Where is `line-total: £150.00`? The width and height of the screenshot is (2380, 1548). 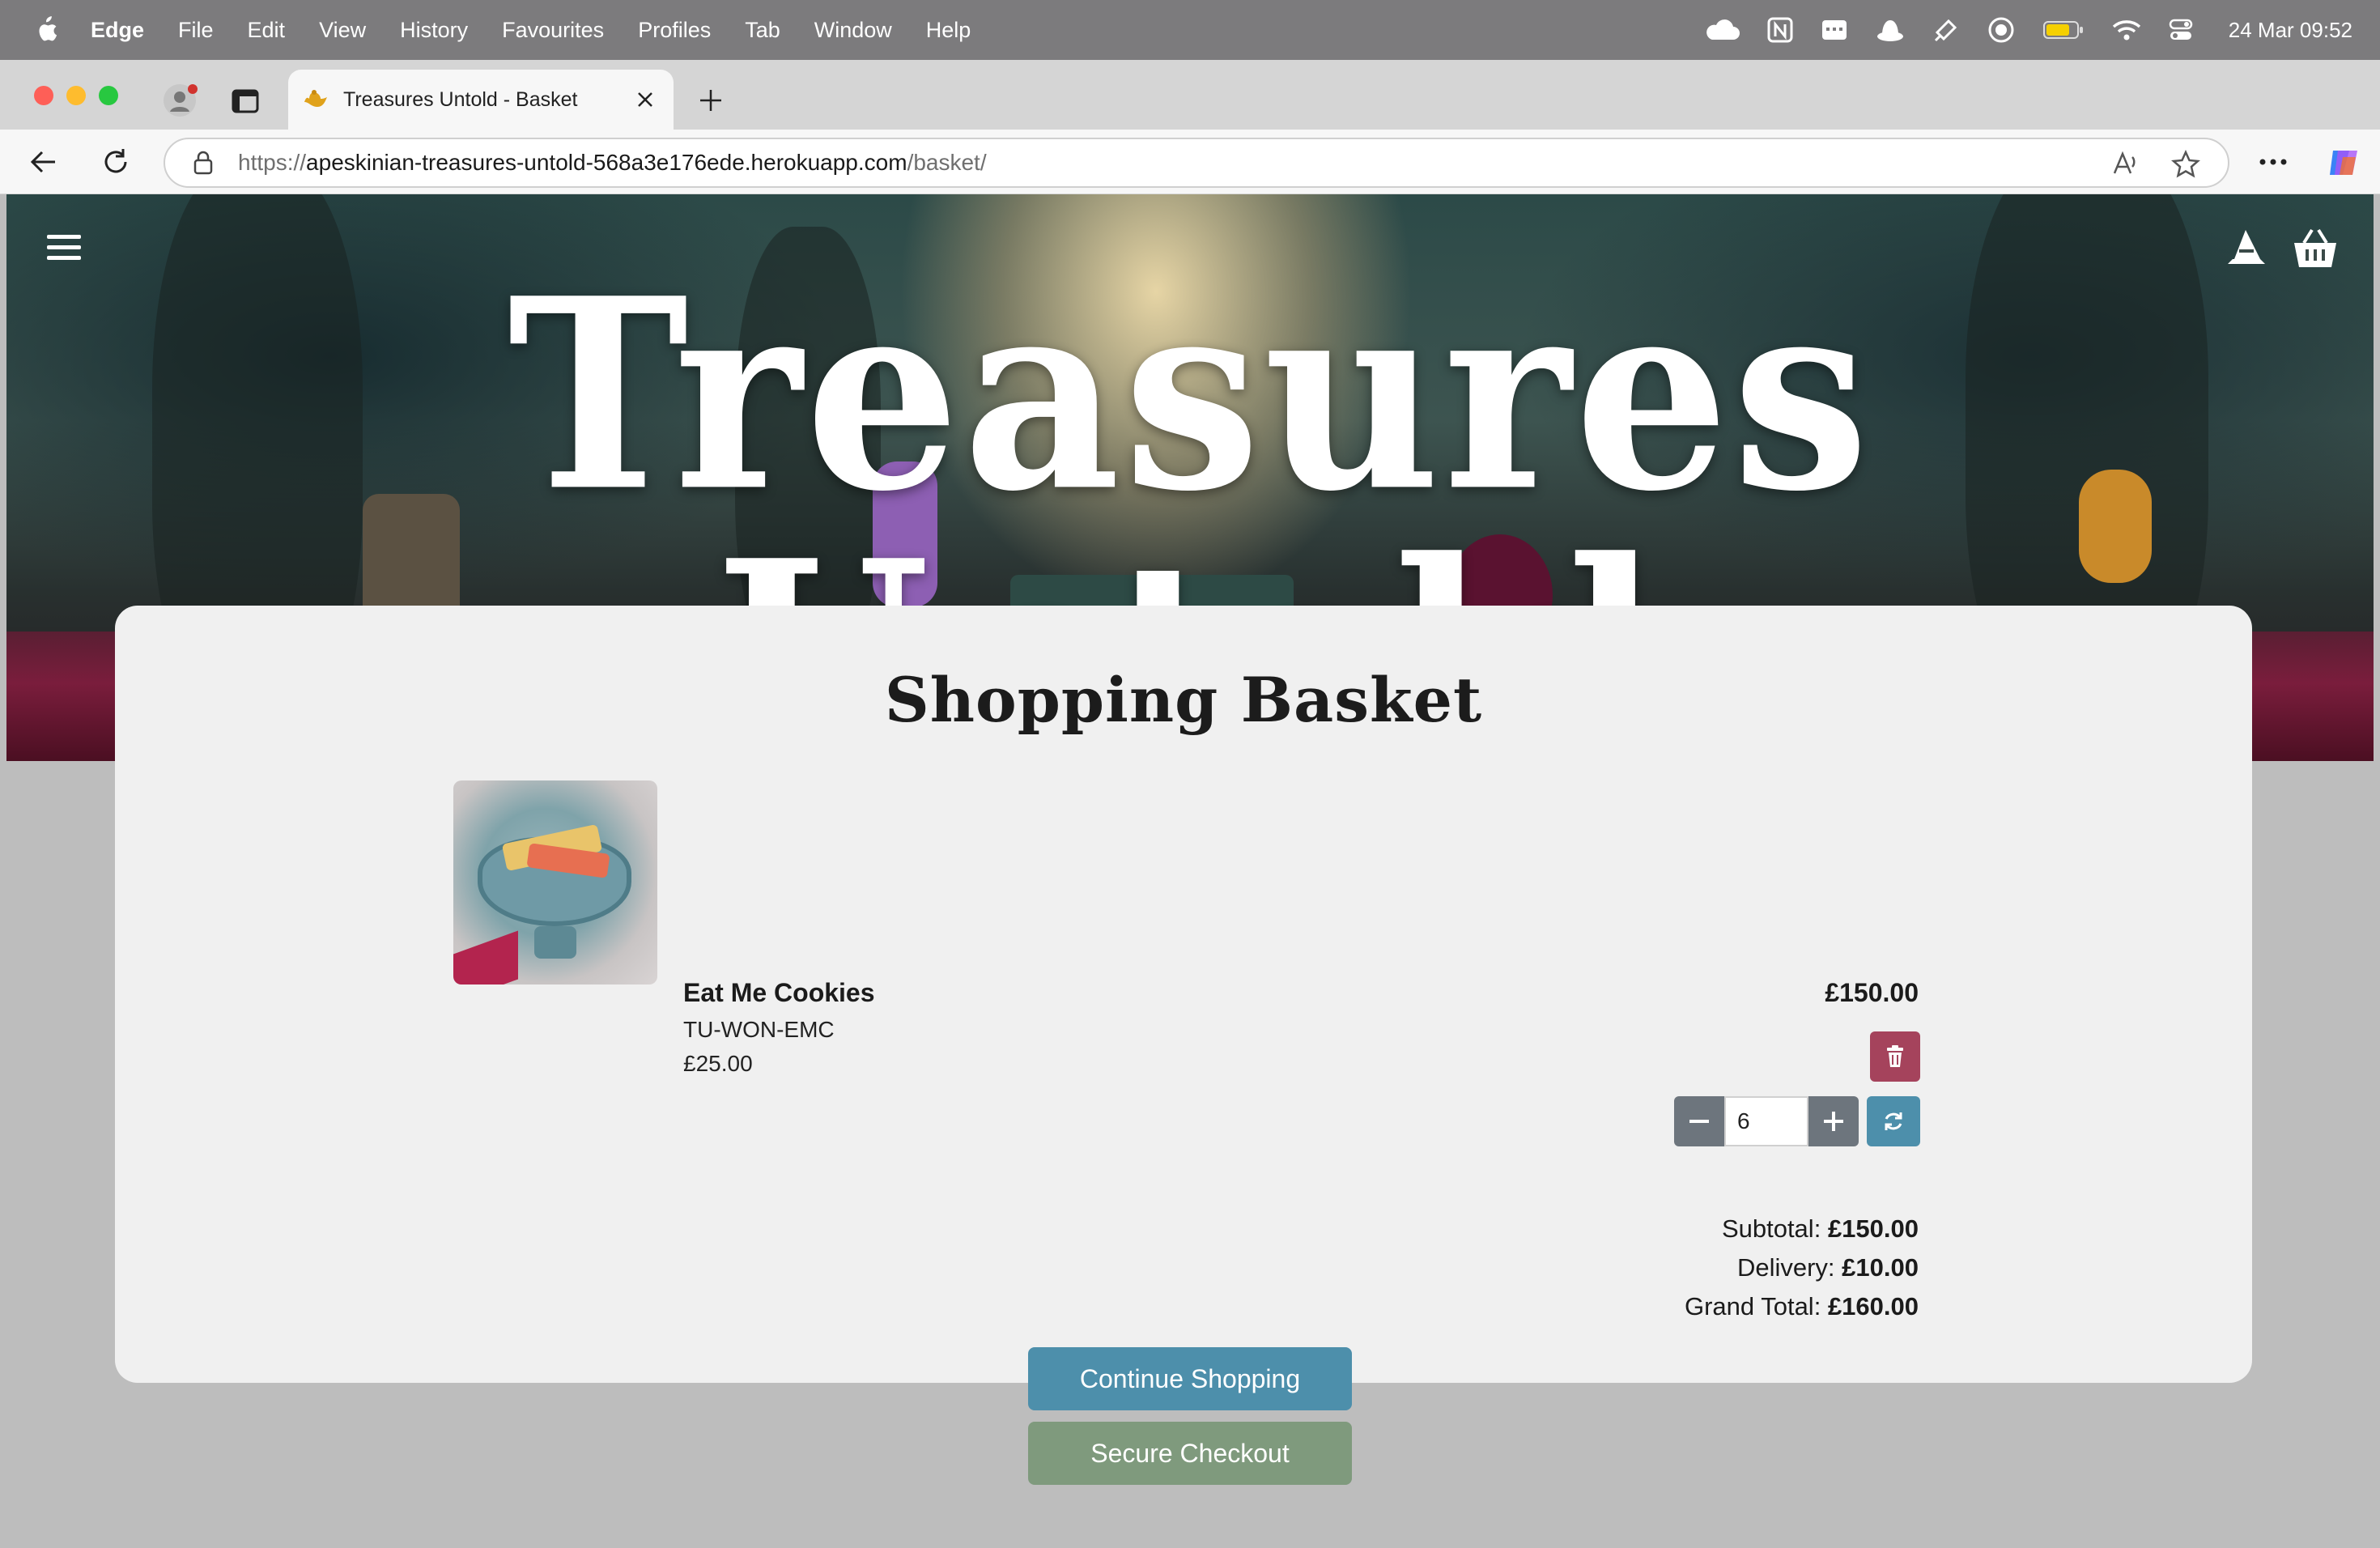
line-total: £150.00 is located at coordinates (1872, 993).